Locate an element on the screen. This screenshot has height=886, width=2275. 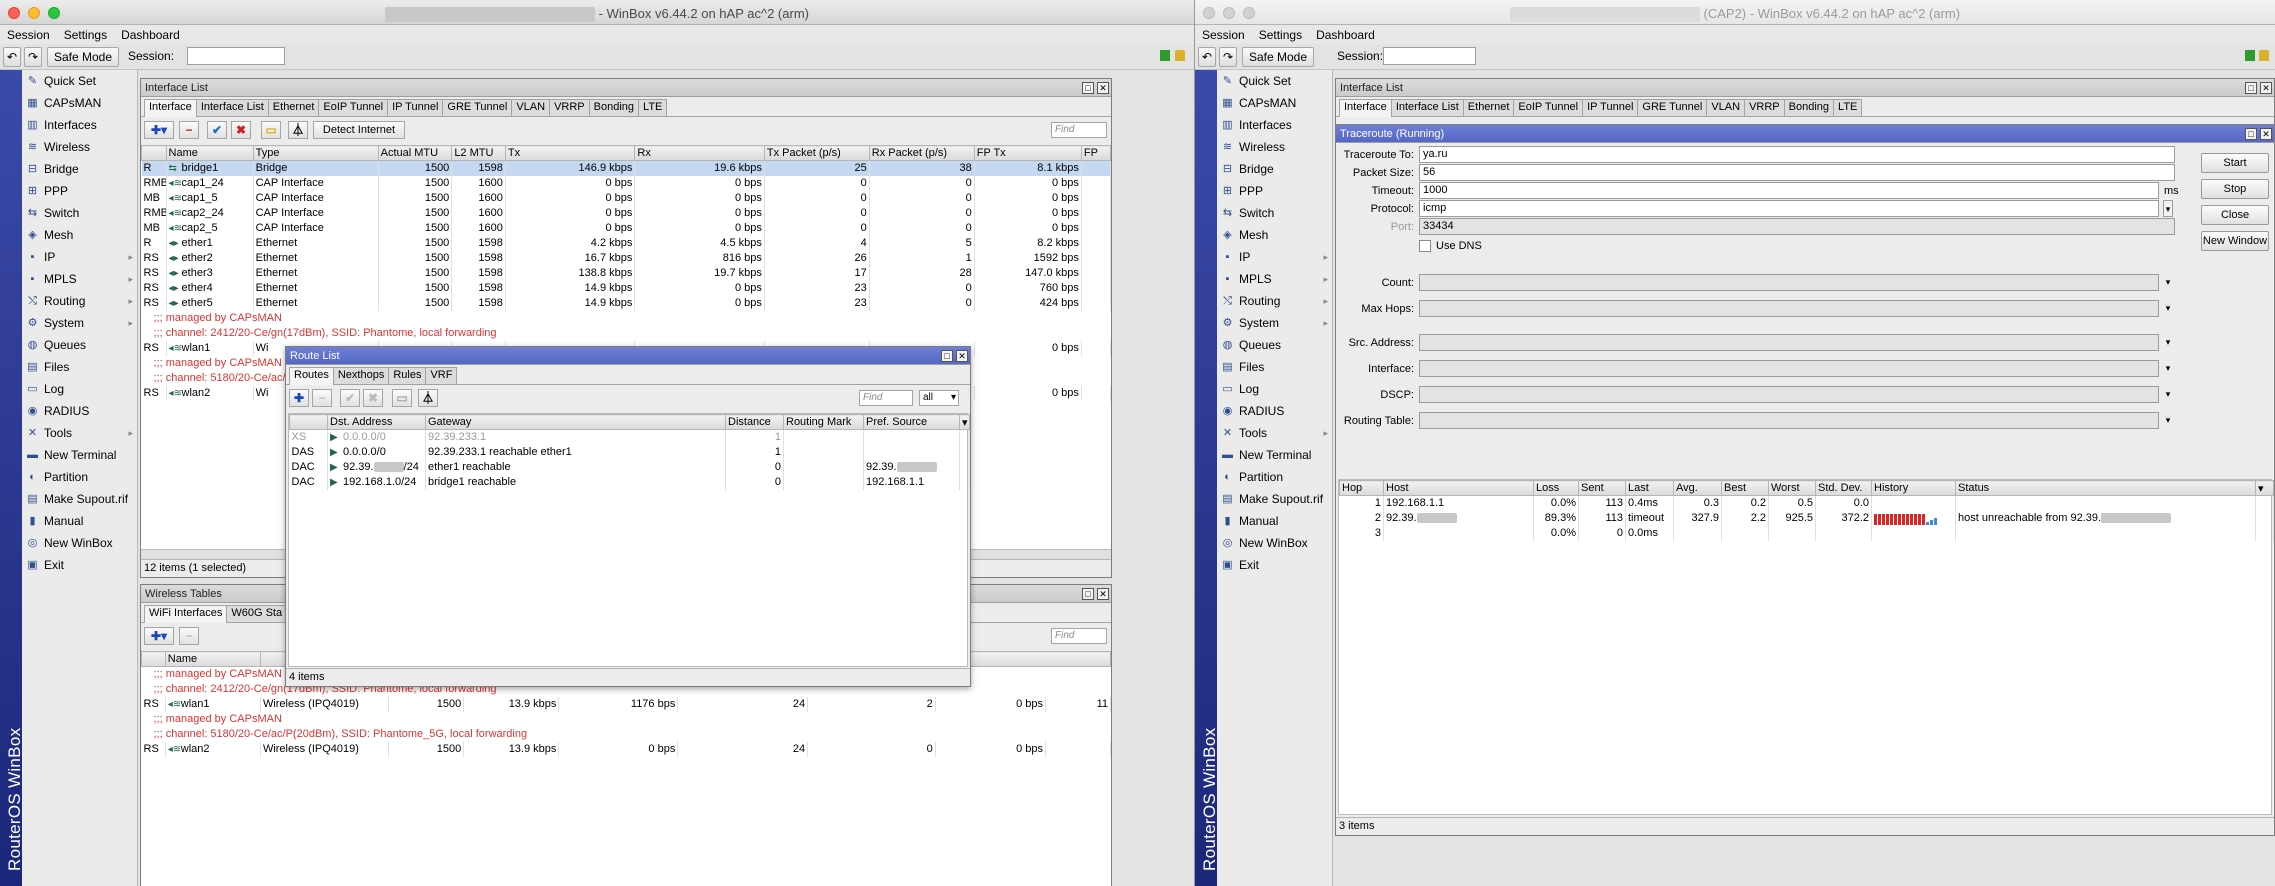
tab-nexthops: Nexthops is located at coordinates (361, 375).